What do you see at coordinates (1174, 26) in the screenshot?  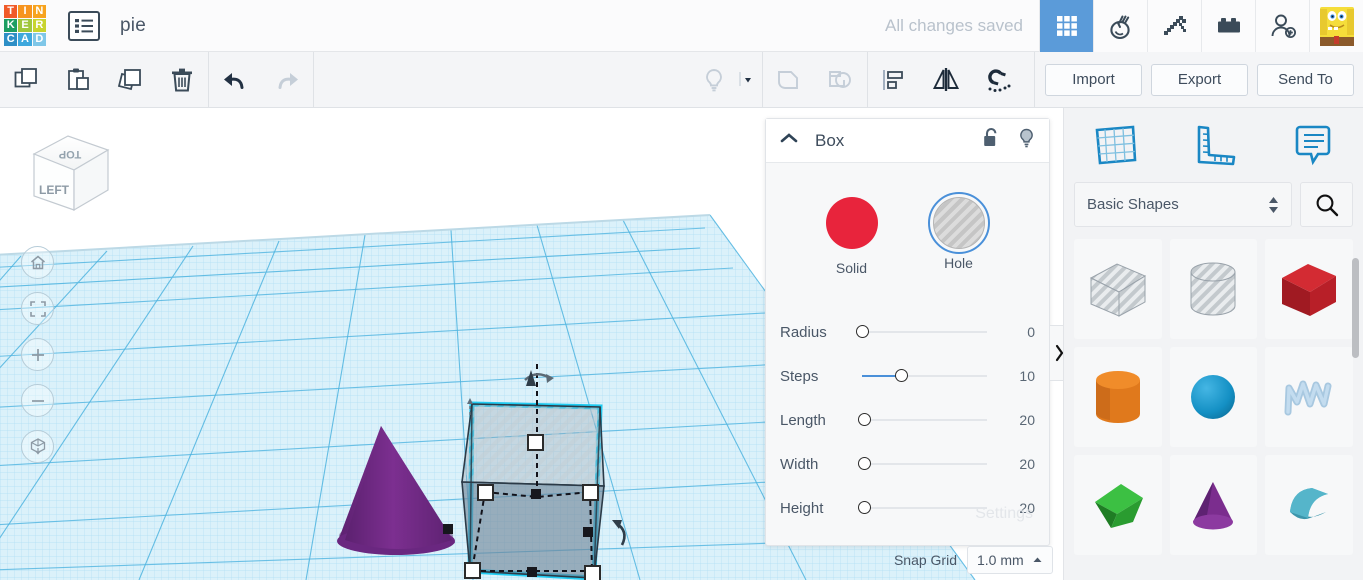 I see `topbar-minecraft-button` at bounding box center [1174, 26].